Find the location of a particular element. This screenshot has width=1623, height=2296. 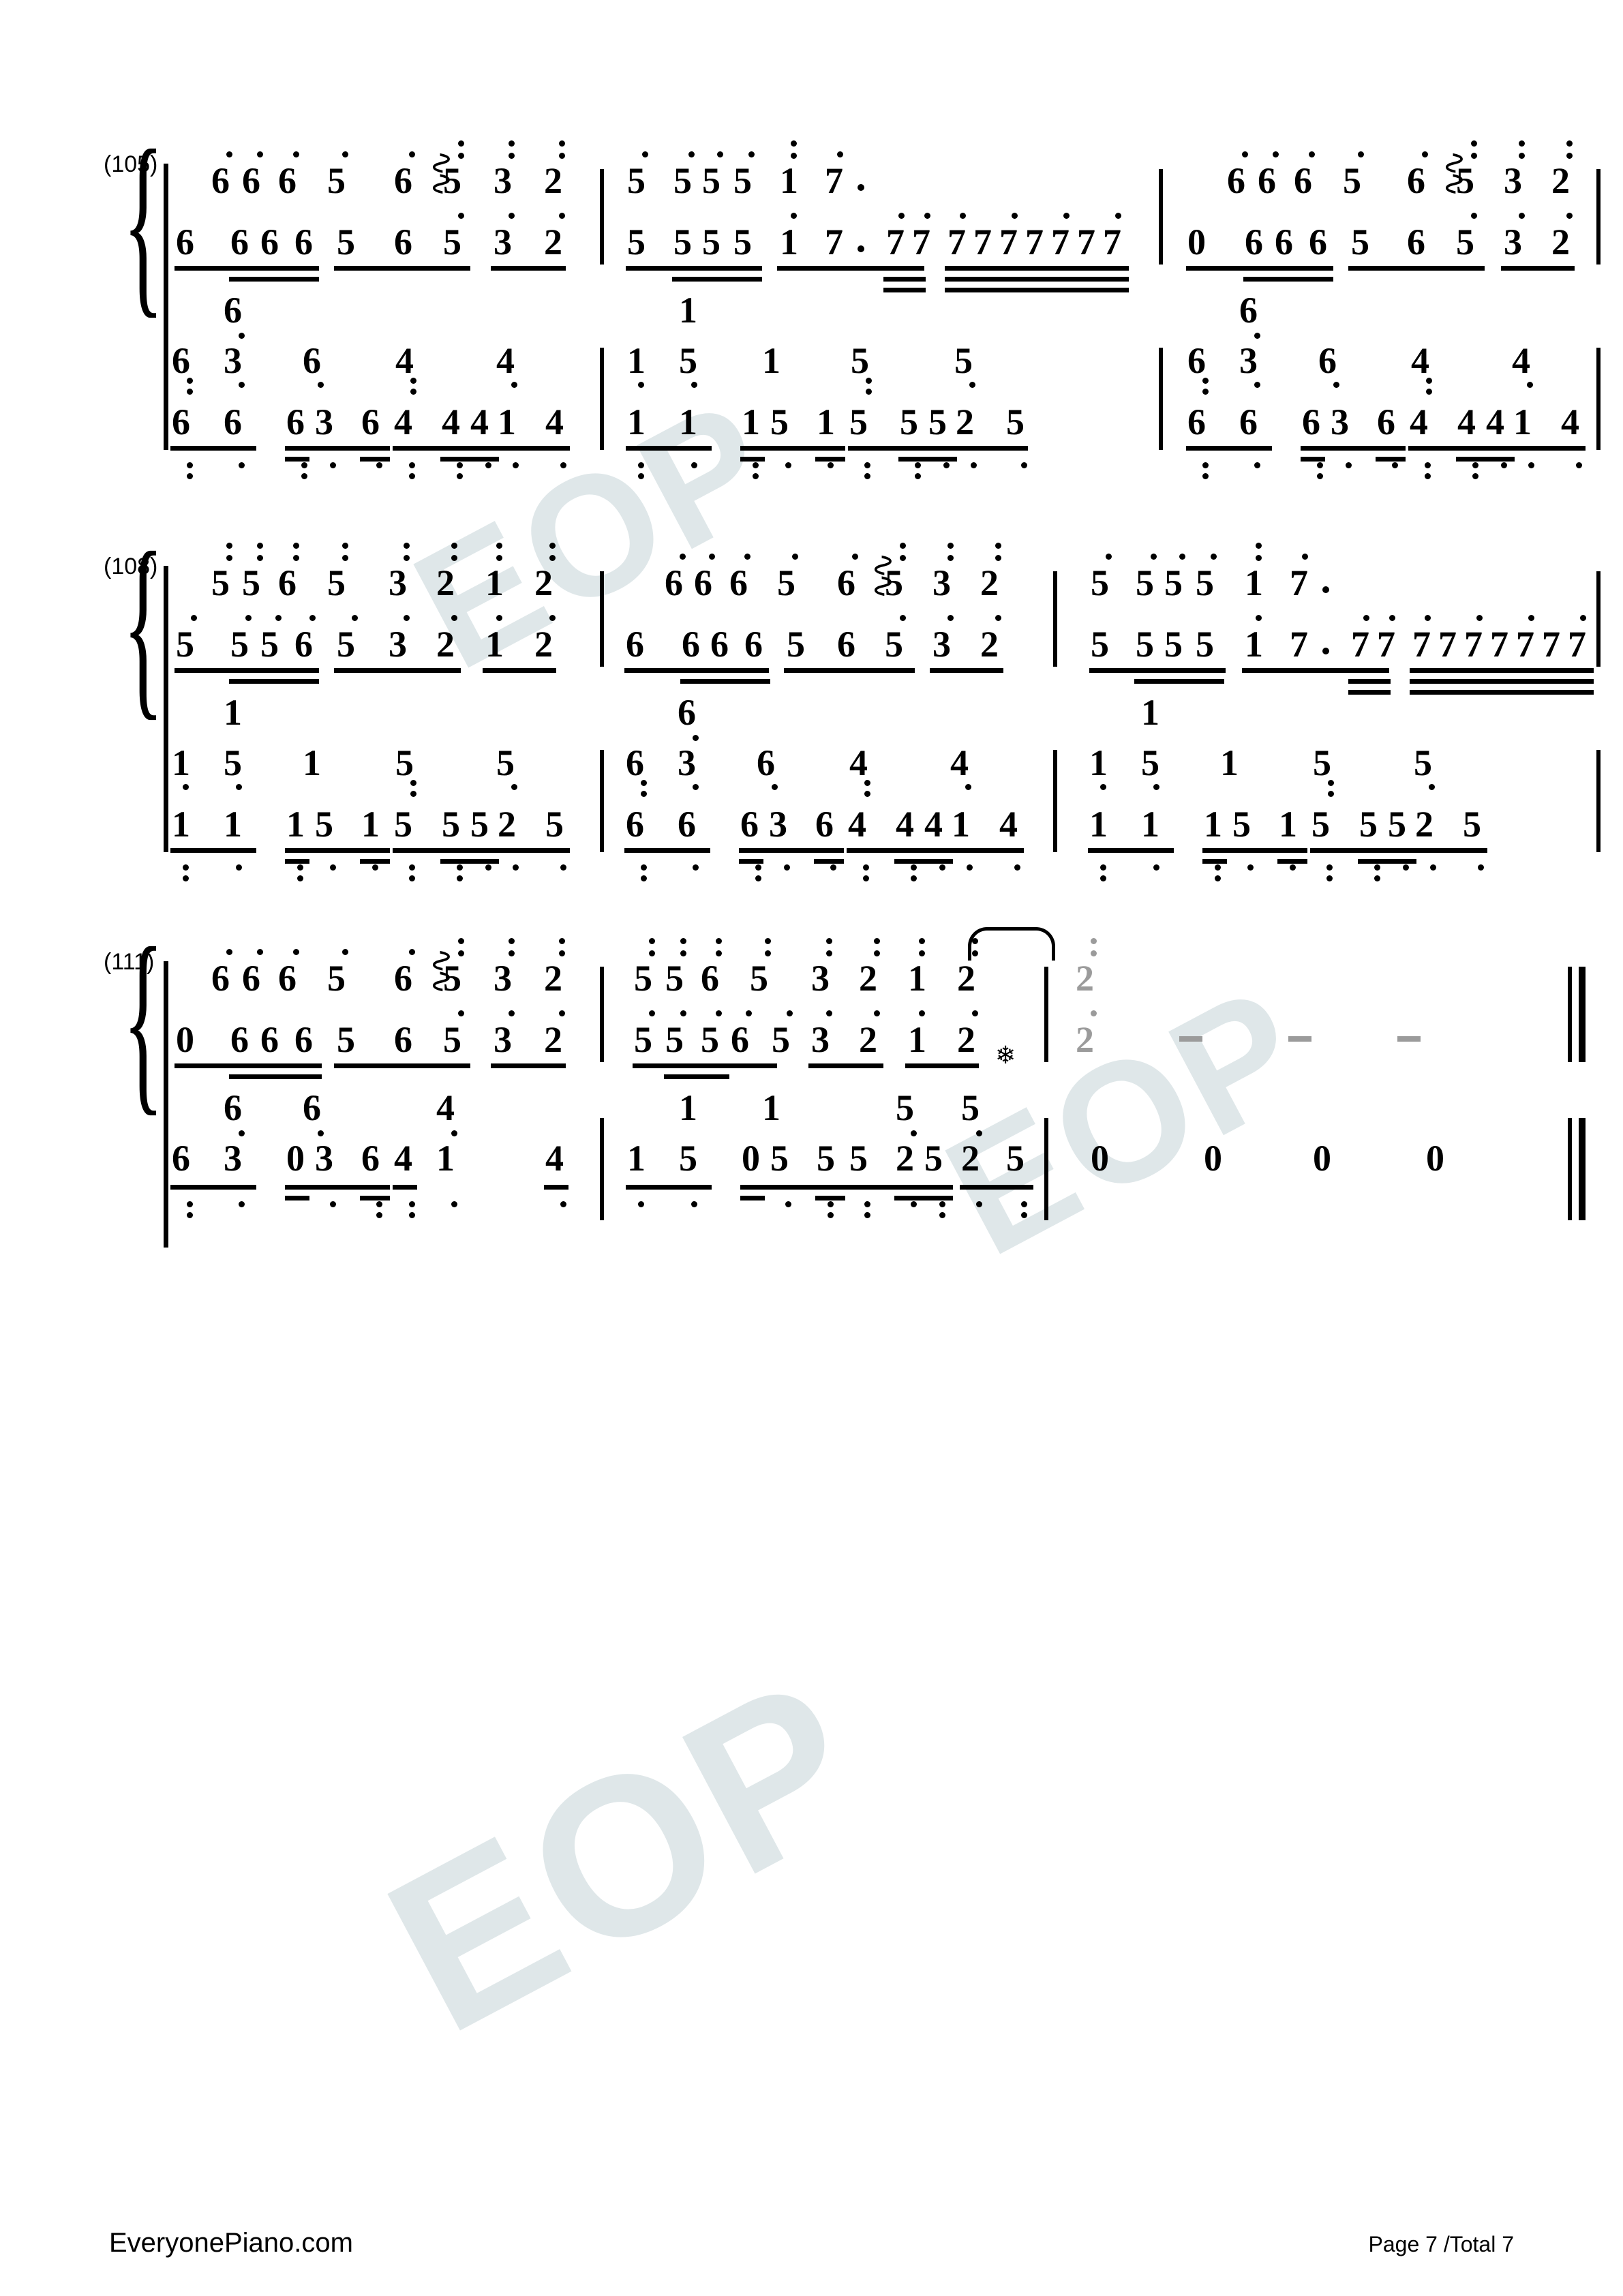

augmentation-dot is located at coordinates (861, 248).